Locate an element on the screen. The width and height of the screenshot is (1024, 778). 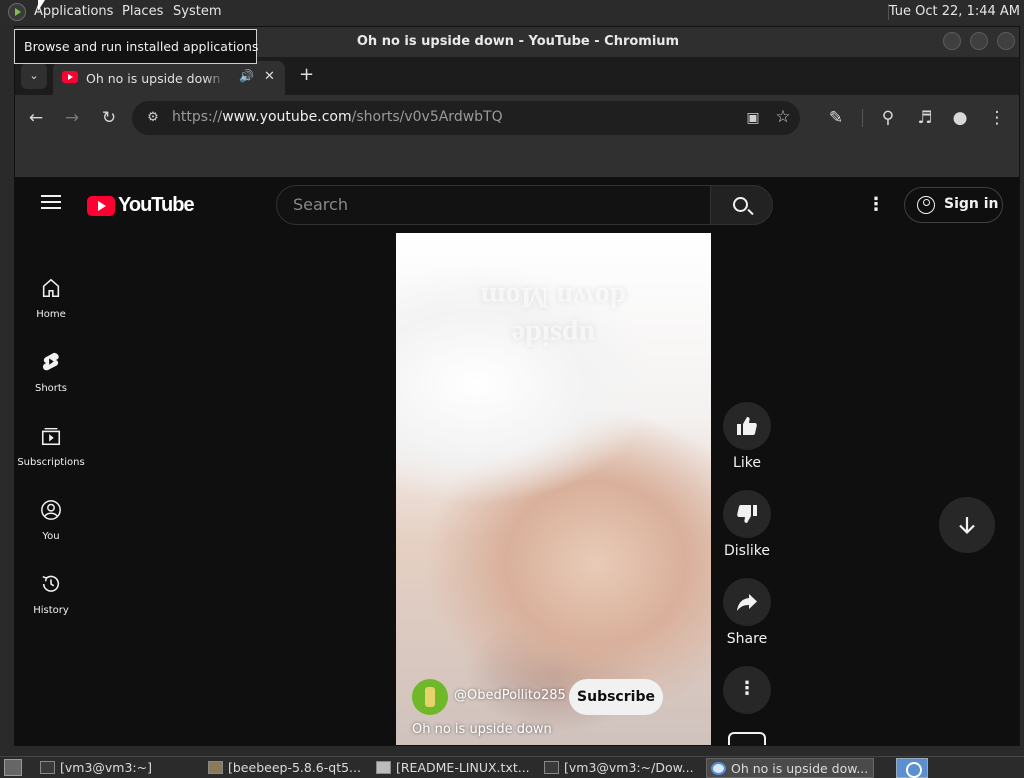
toolbar-separator is located at coordinates (862, 118).